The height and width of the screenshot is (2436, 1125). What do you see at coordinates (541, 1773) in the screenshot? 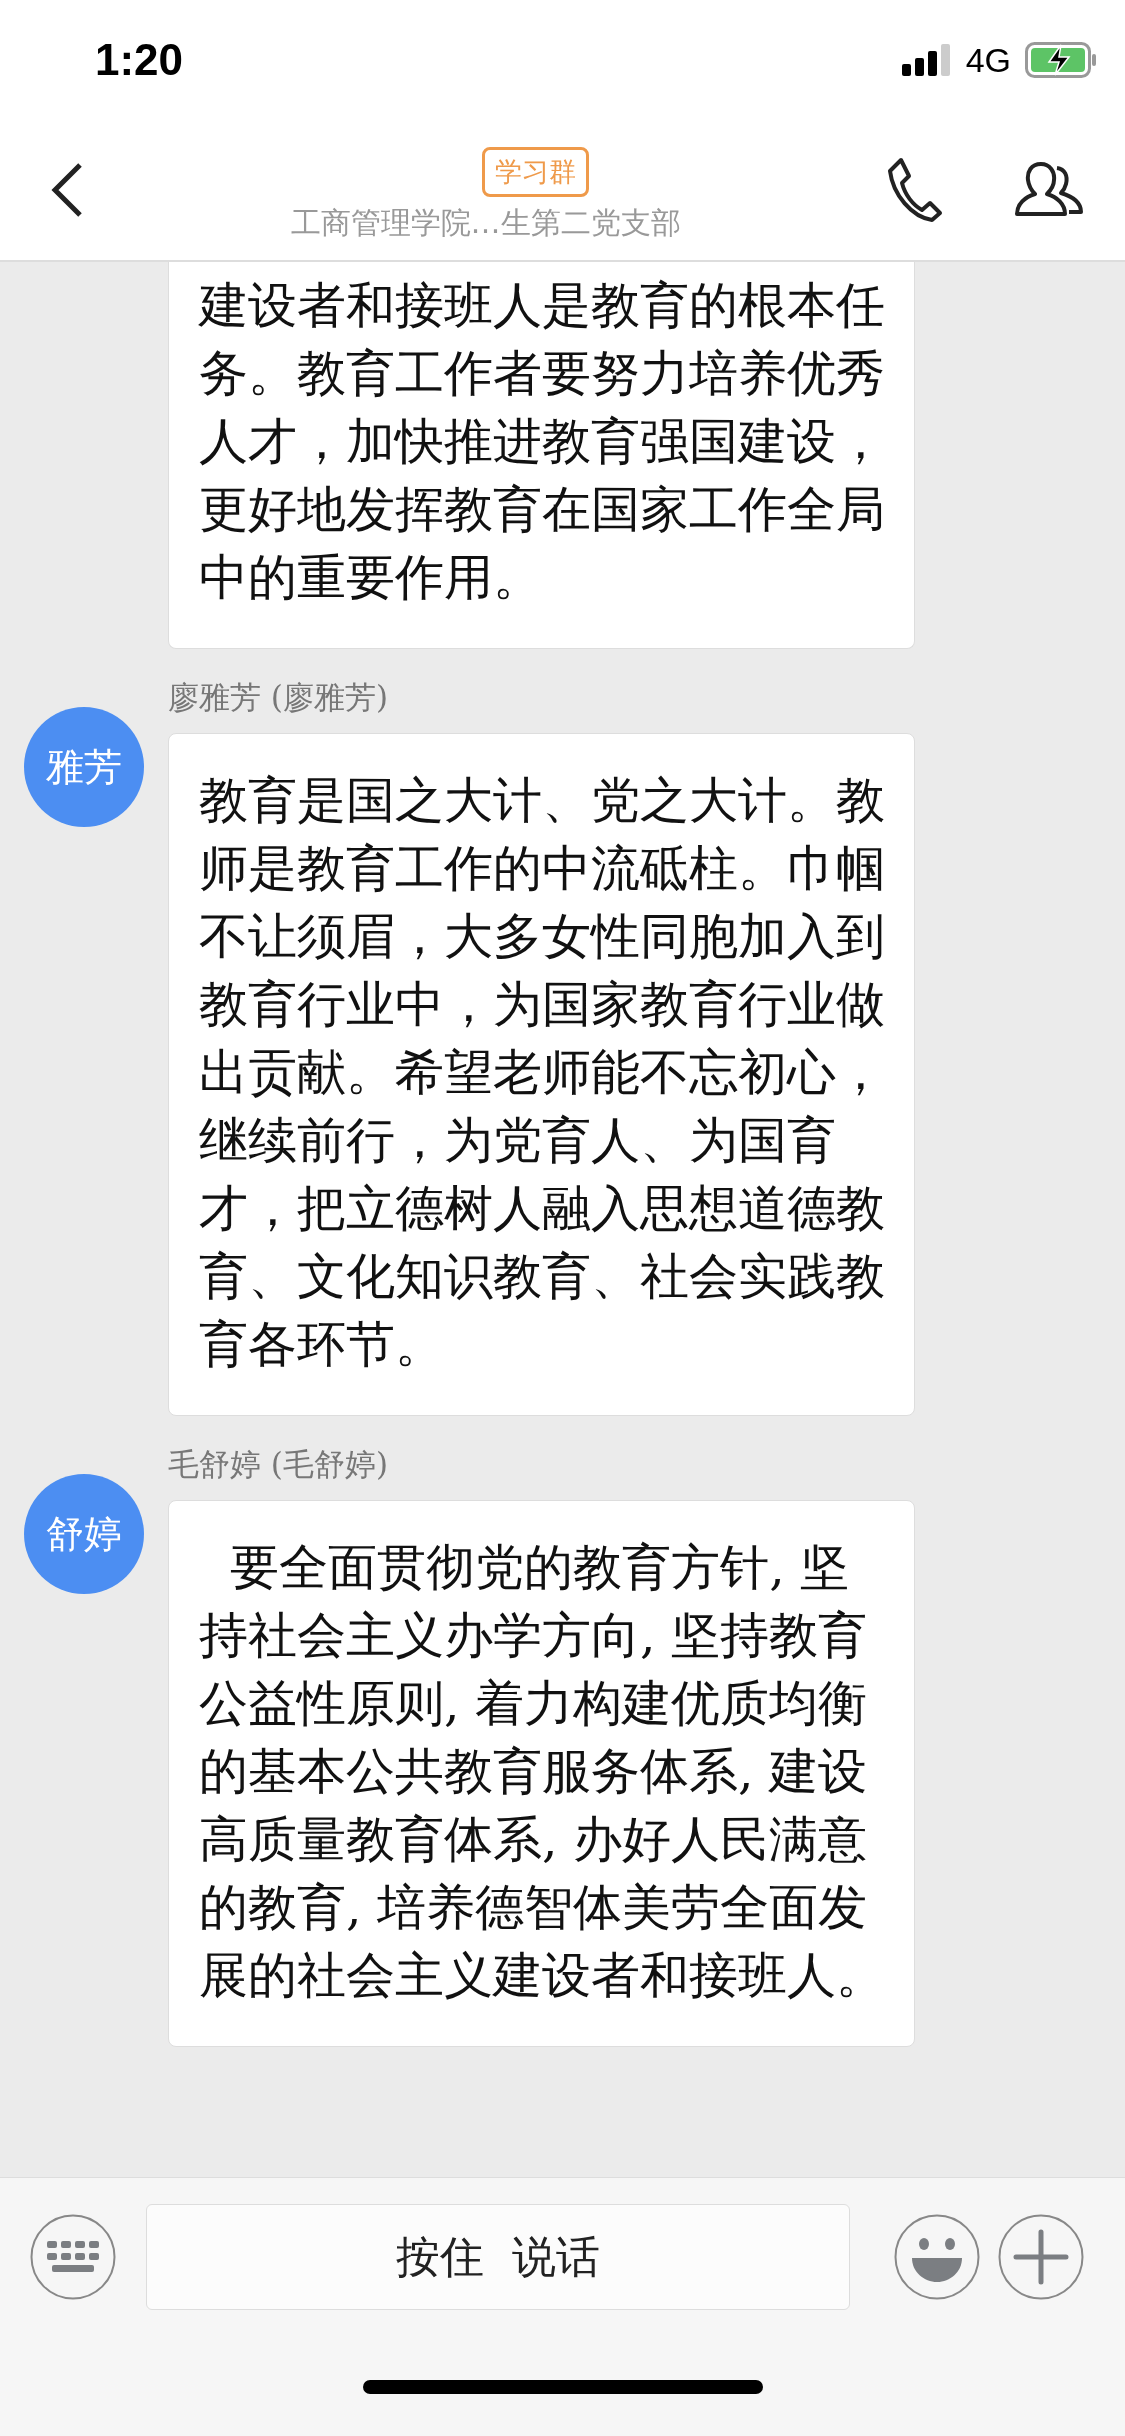
I see `message-bubble: 要全面贯彻党的教育方针, 坚持社会主义办学方向, 坚持教育公益性原则, 着力构建优质均衡的基本公共教育服务体系, 建设高质量教育体系, 办好人民满意的教育, 培养德智体美劳全面发展的社会主义建设者和接班人。` at bounding box center [541, 1773].